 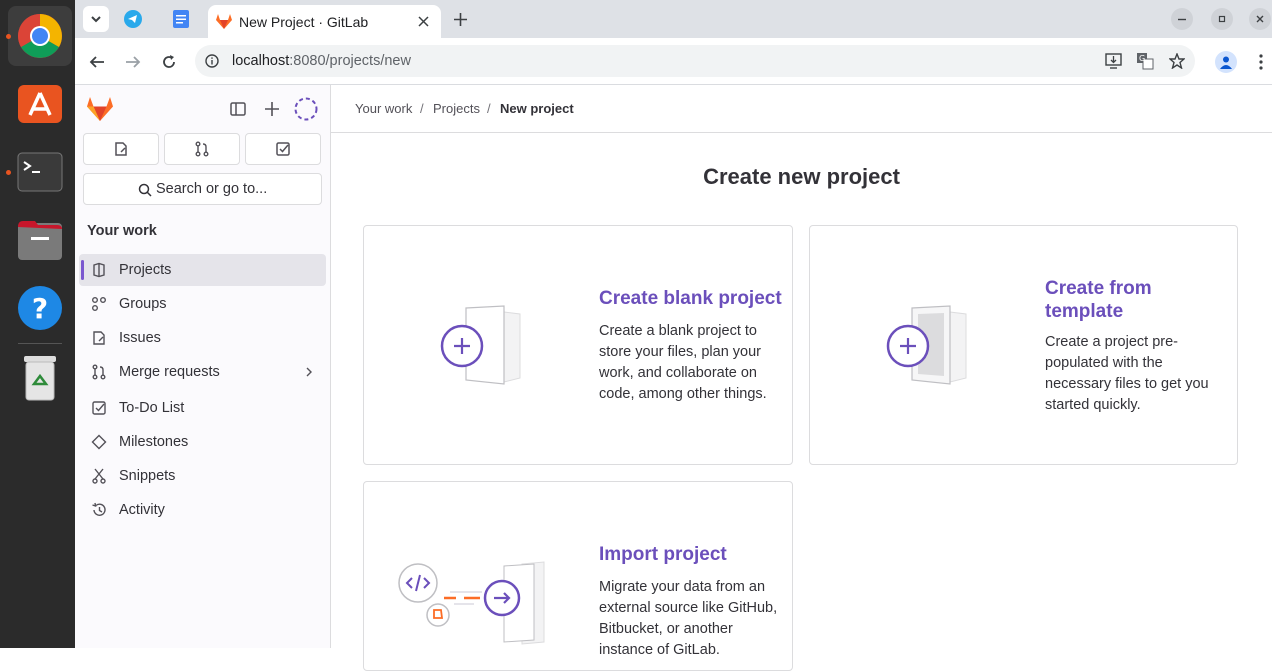 I want to click on bookmark-star-icon, so click(x=1177, y=61).